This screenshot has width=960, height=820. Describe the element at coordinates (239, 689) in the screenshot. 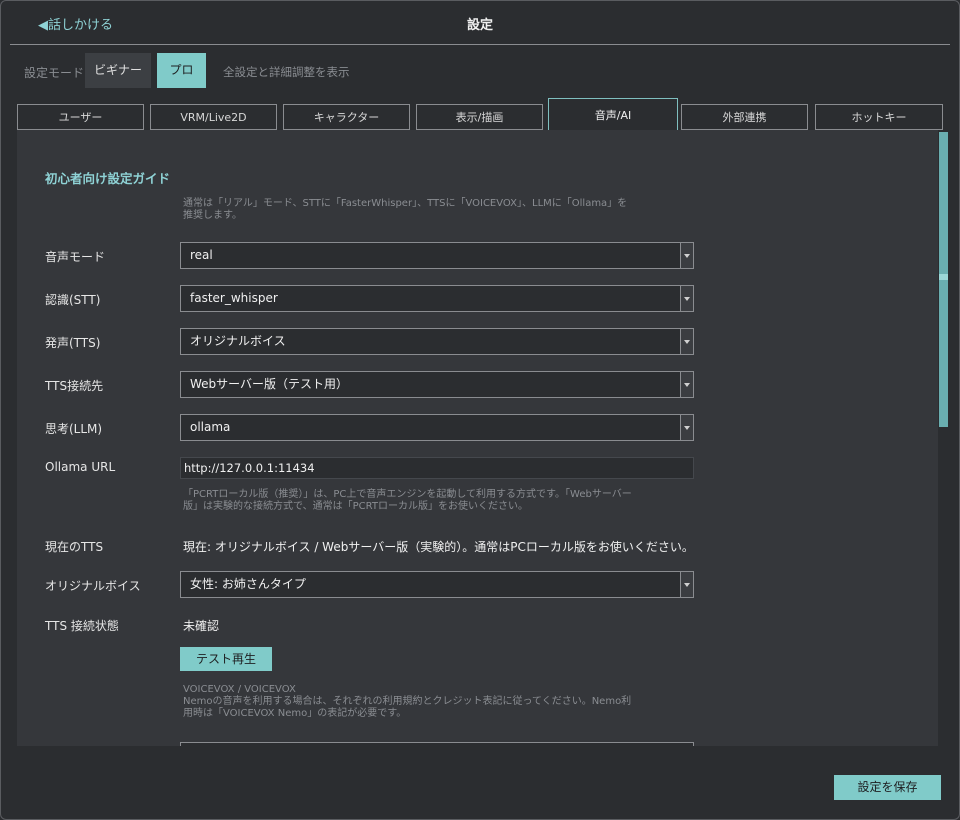

I see `credit-title: VOICEVOX / VOICEVOX` at that location.